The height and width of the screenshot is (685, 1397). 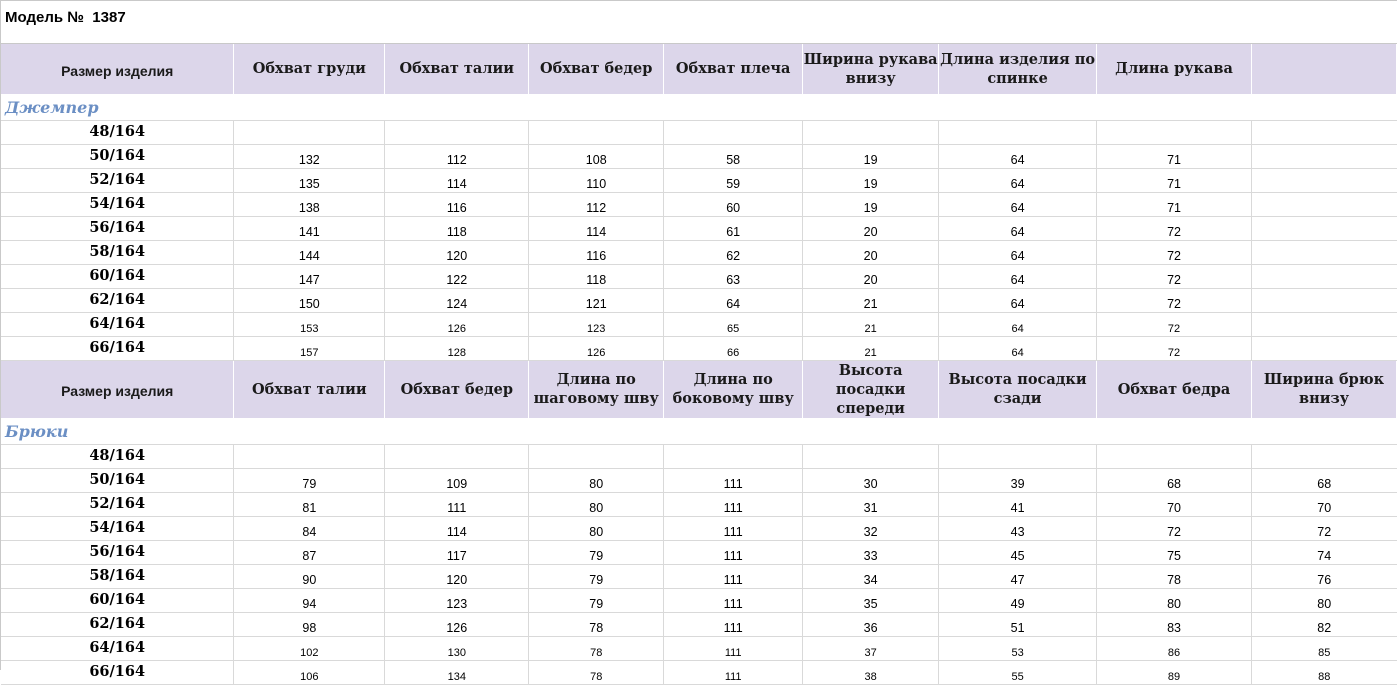 I want to click on value-cell: 82, so click(x=1324, y=624).